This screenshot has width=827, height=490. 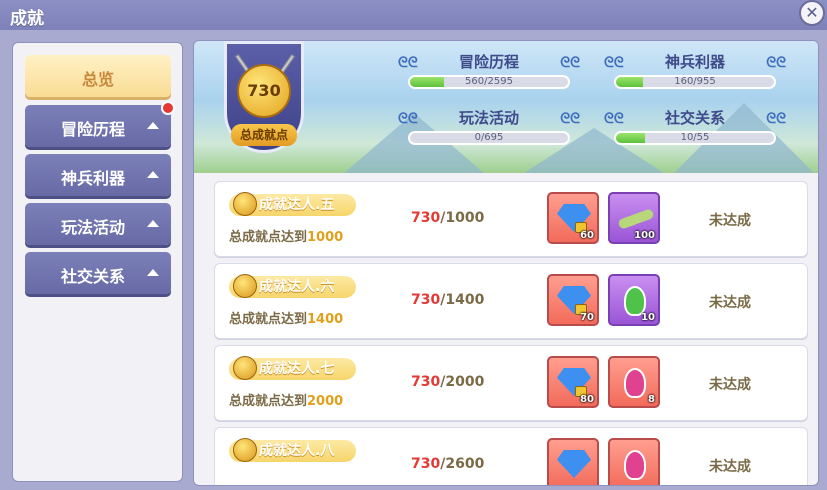 I want to click on progress-target: /1000, so click(x=462, y=218).